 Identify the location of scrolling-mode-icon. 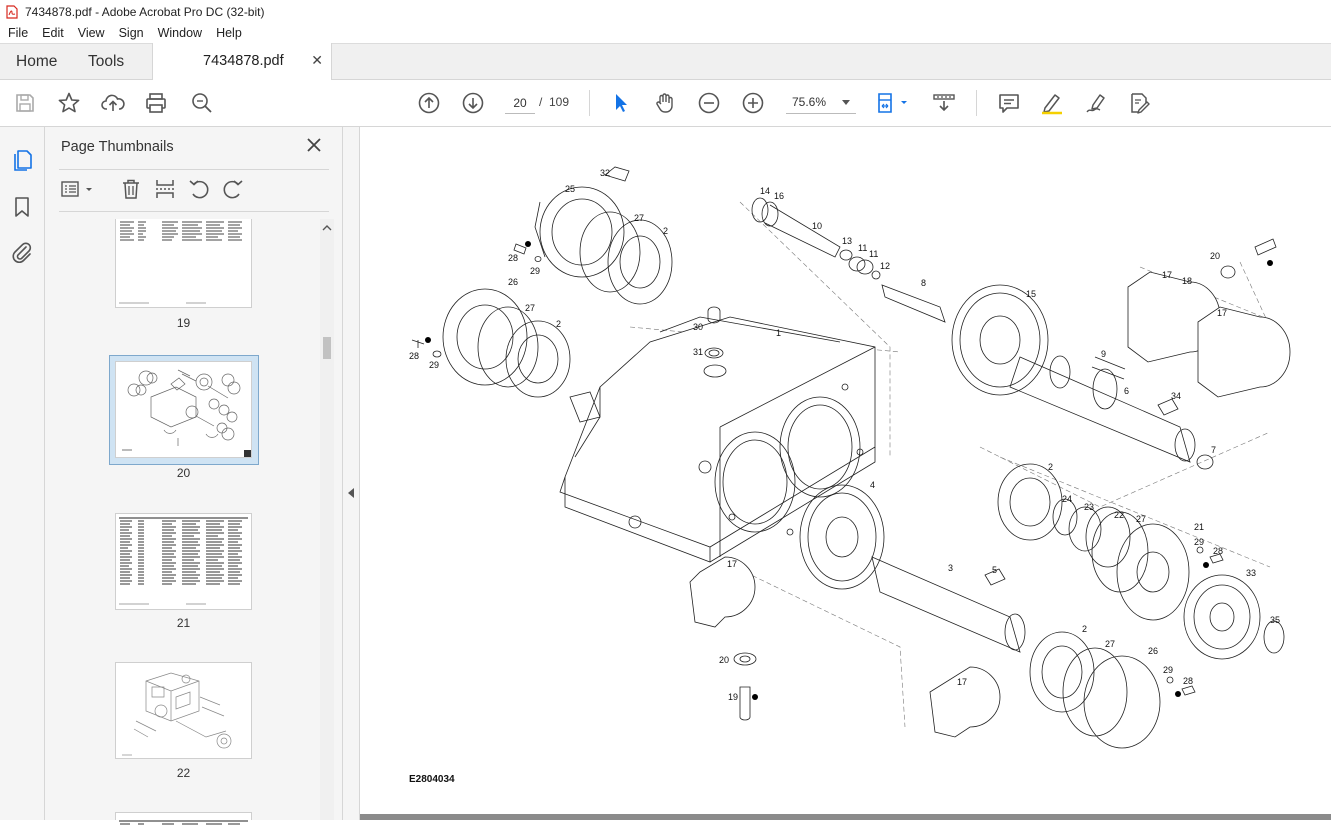
(944, 103).